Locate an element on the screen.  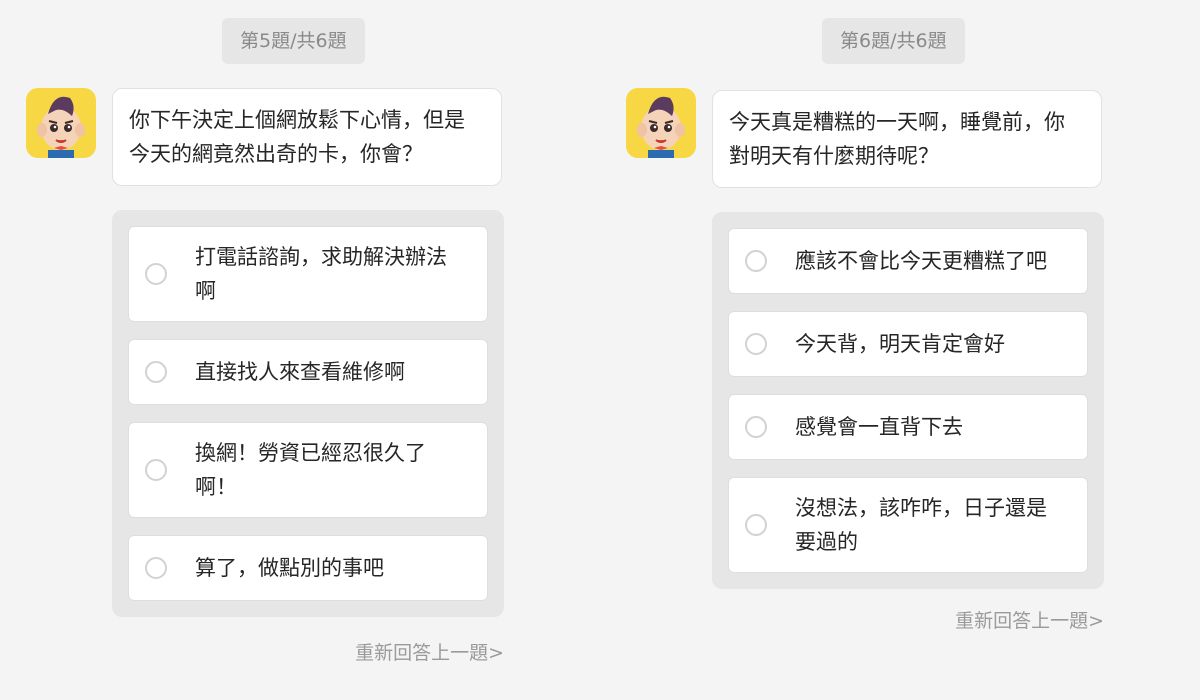
question-counter: 第6題/共6題 is located at coordinates (893, 41).